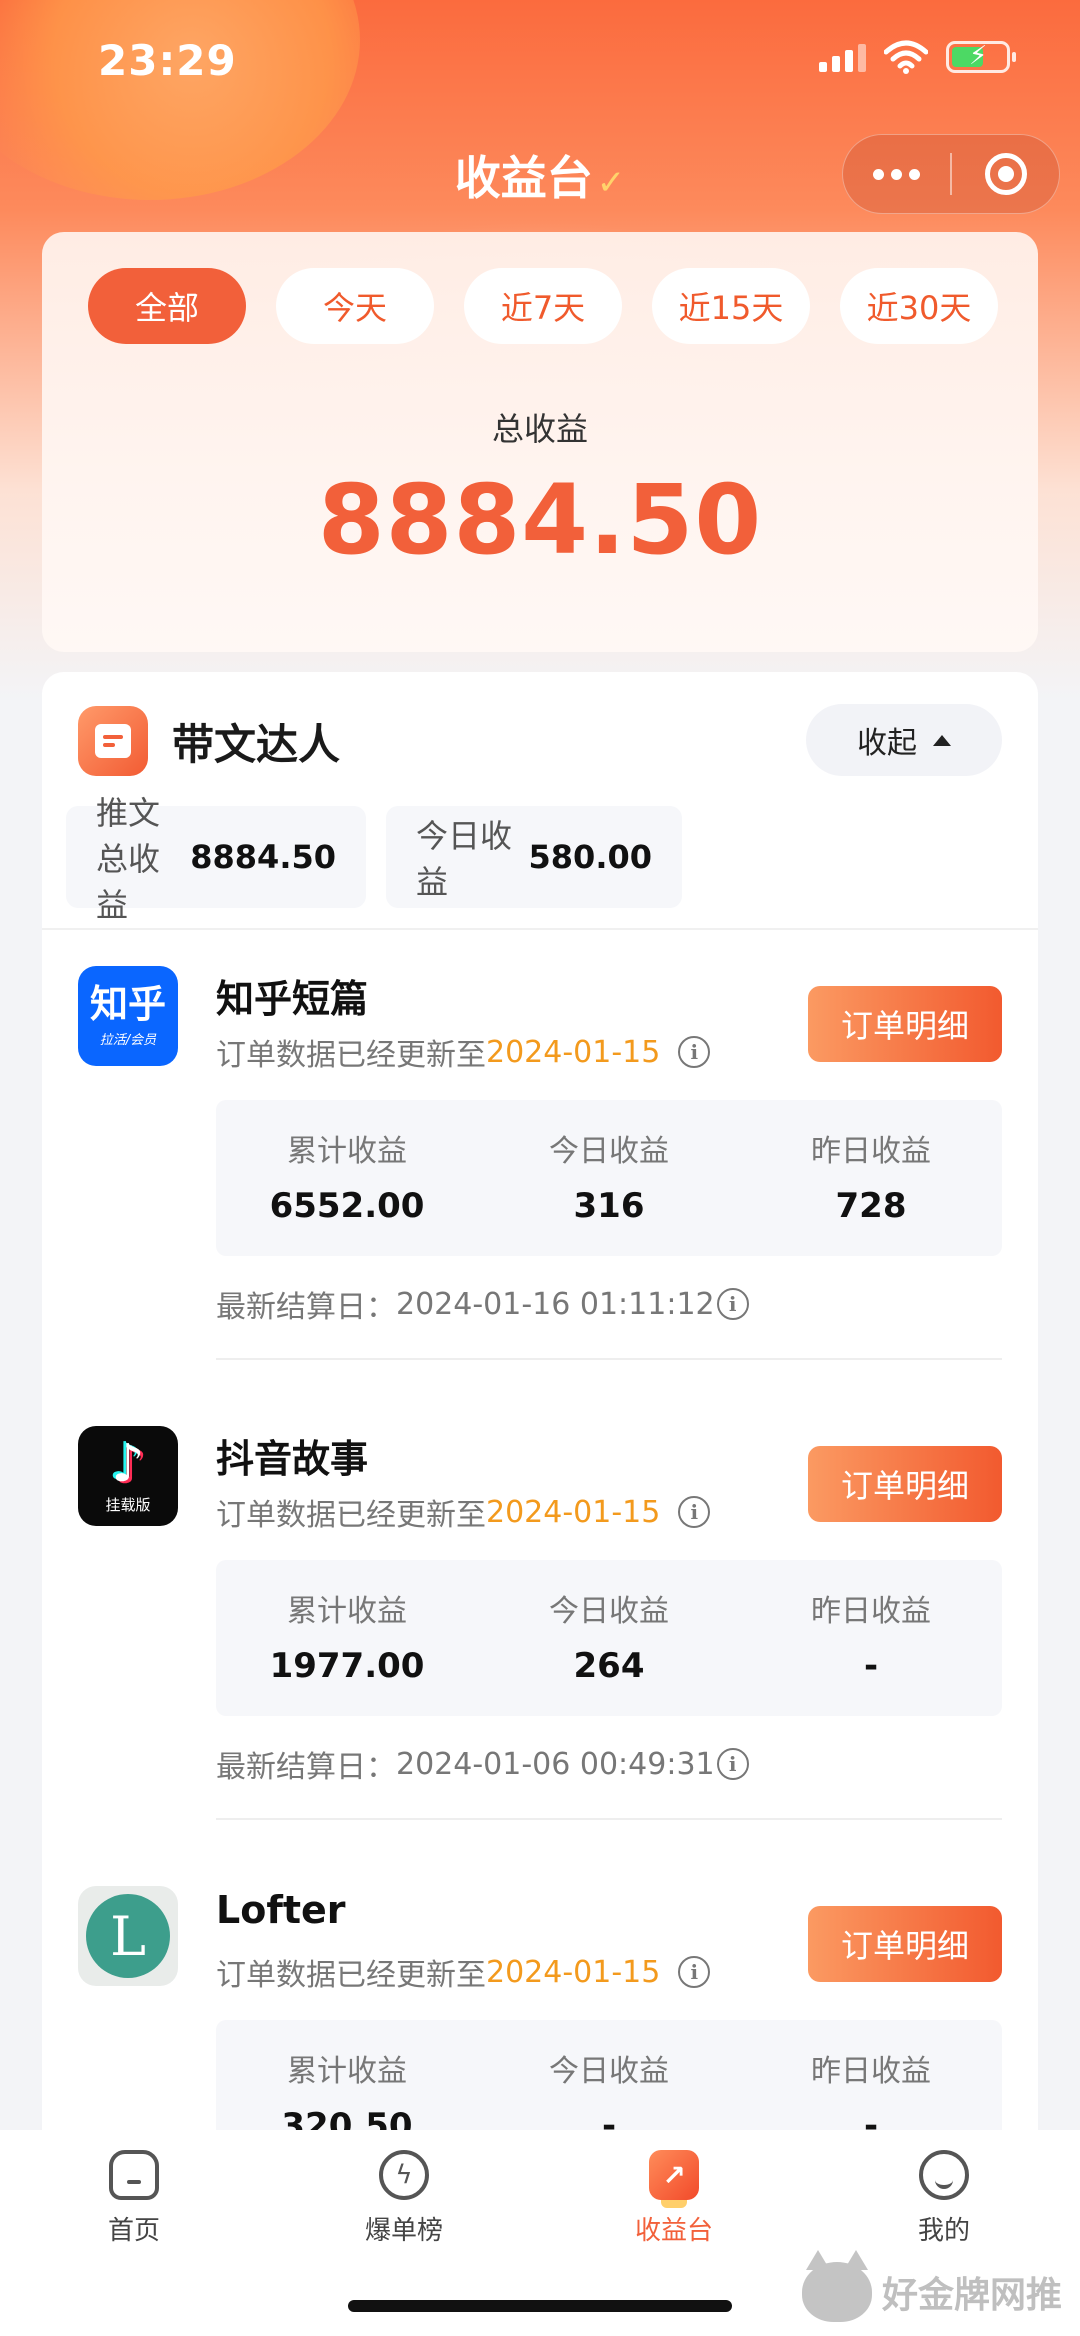 This screenshot has width=1080, height=2336. What do you see at coordinates (944, 2175) in the screenshot?
I see `profile-icon` at bounding box center [944, 2175].